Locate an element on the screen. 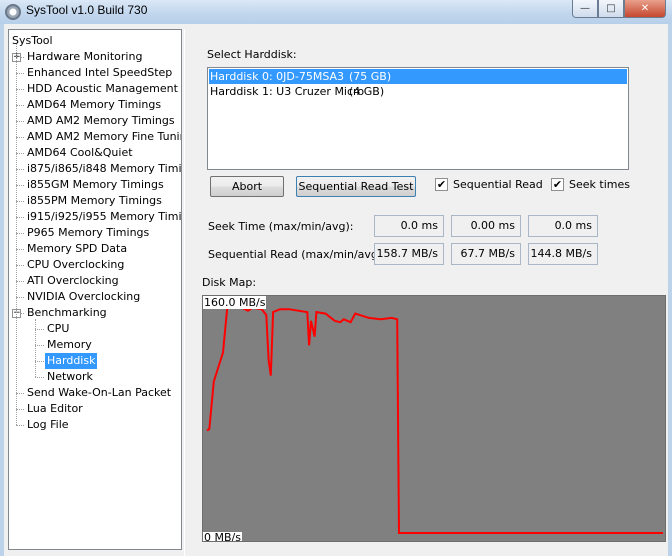  tree-item-enhanced-intel-speedstep: Enhanced Intel SpeedStep is located at coordinates (99, 73).